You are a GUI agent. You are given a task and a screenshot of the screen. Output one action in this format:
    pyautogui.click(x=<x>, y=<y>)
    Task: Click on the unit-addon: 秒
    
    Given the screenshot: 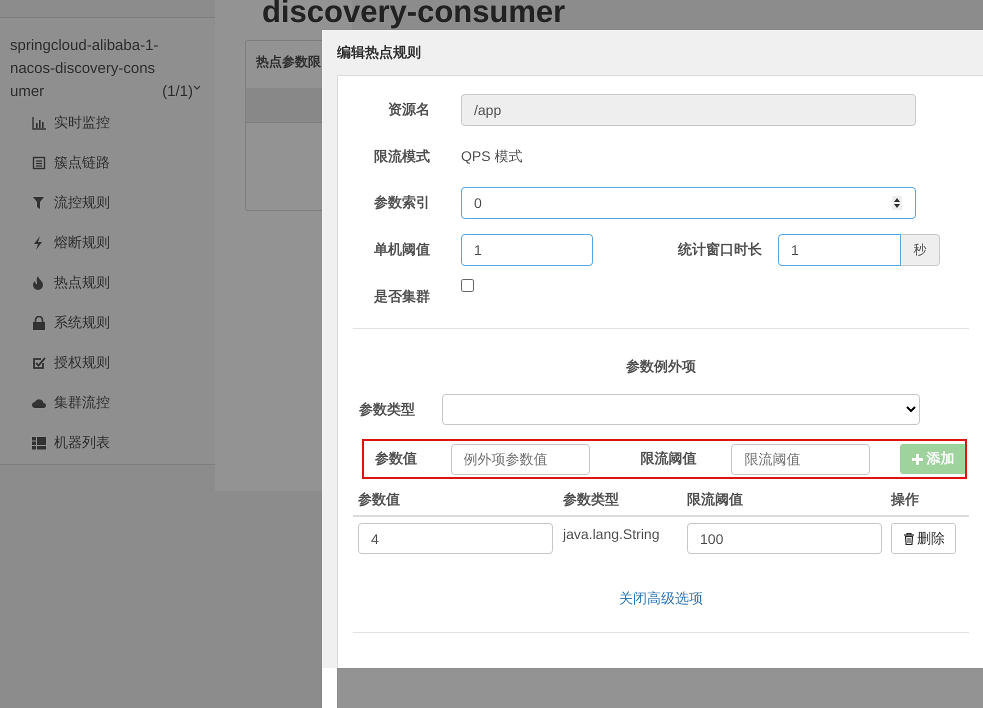 What is the action you would take?
    pyautogui.click(x=920, y=250)
    